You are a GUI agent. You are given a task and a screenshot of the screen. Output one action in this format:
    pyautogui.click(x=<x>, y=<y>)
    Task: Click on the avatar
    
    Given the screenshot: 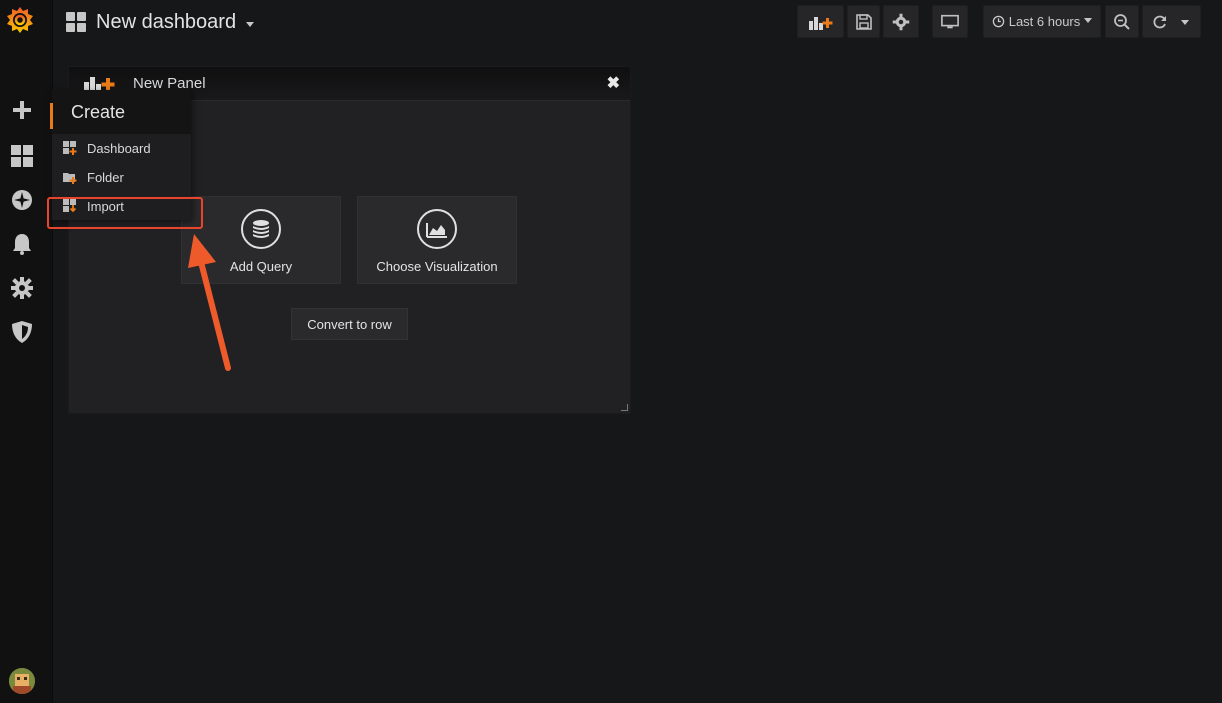 What is the action you would take?
    pyautogui.click(x=22, y=681)
    